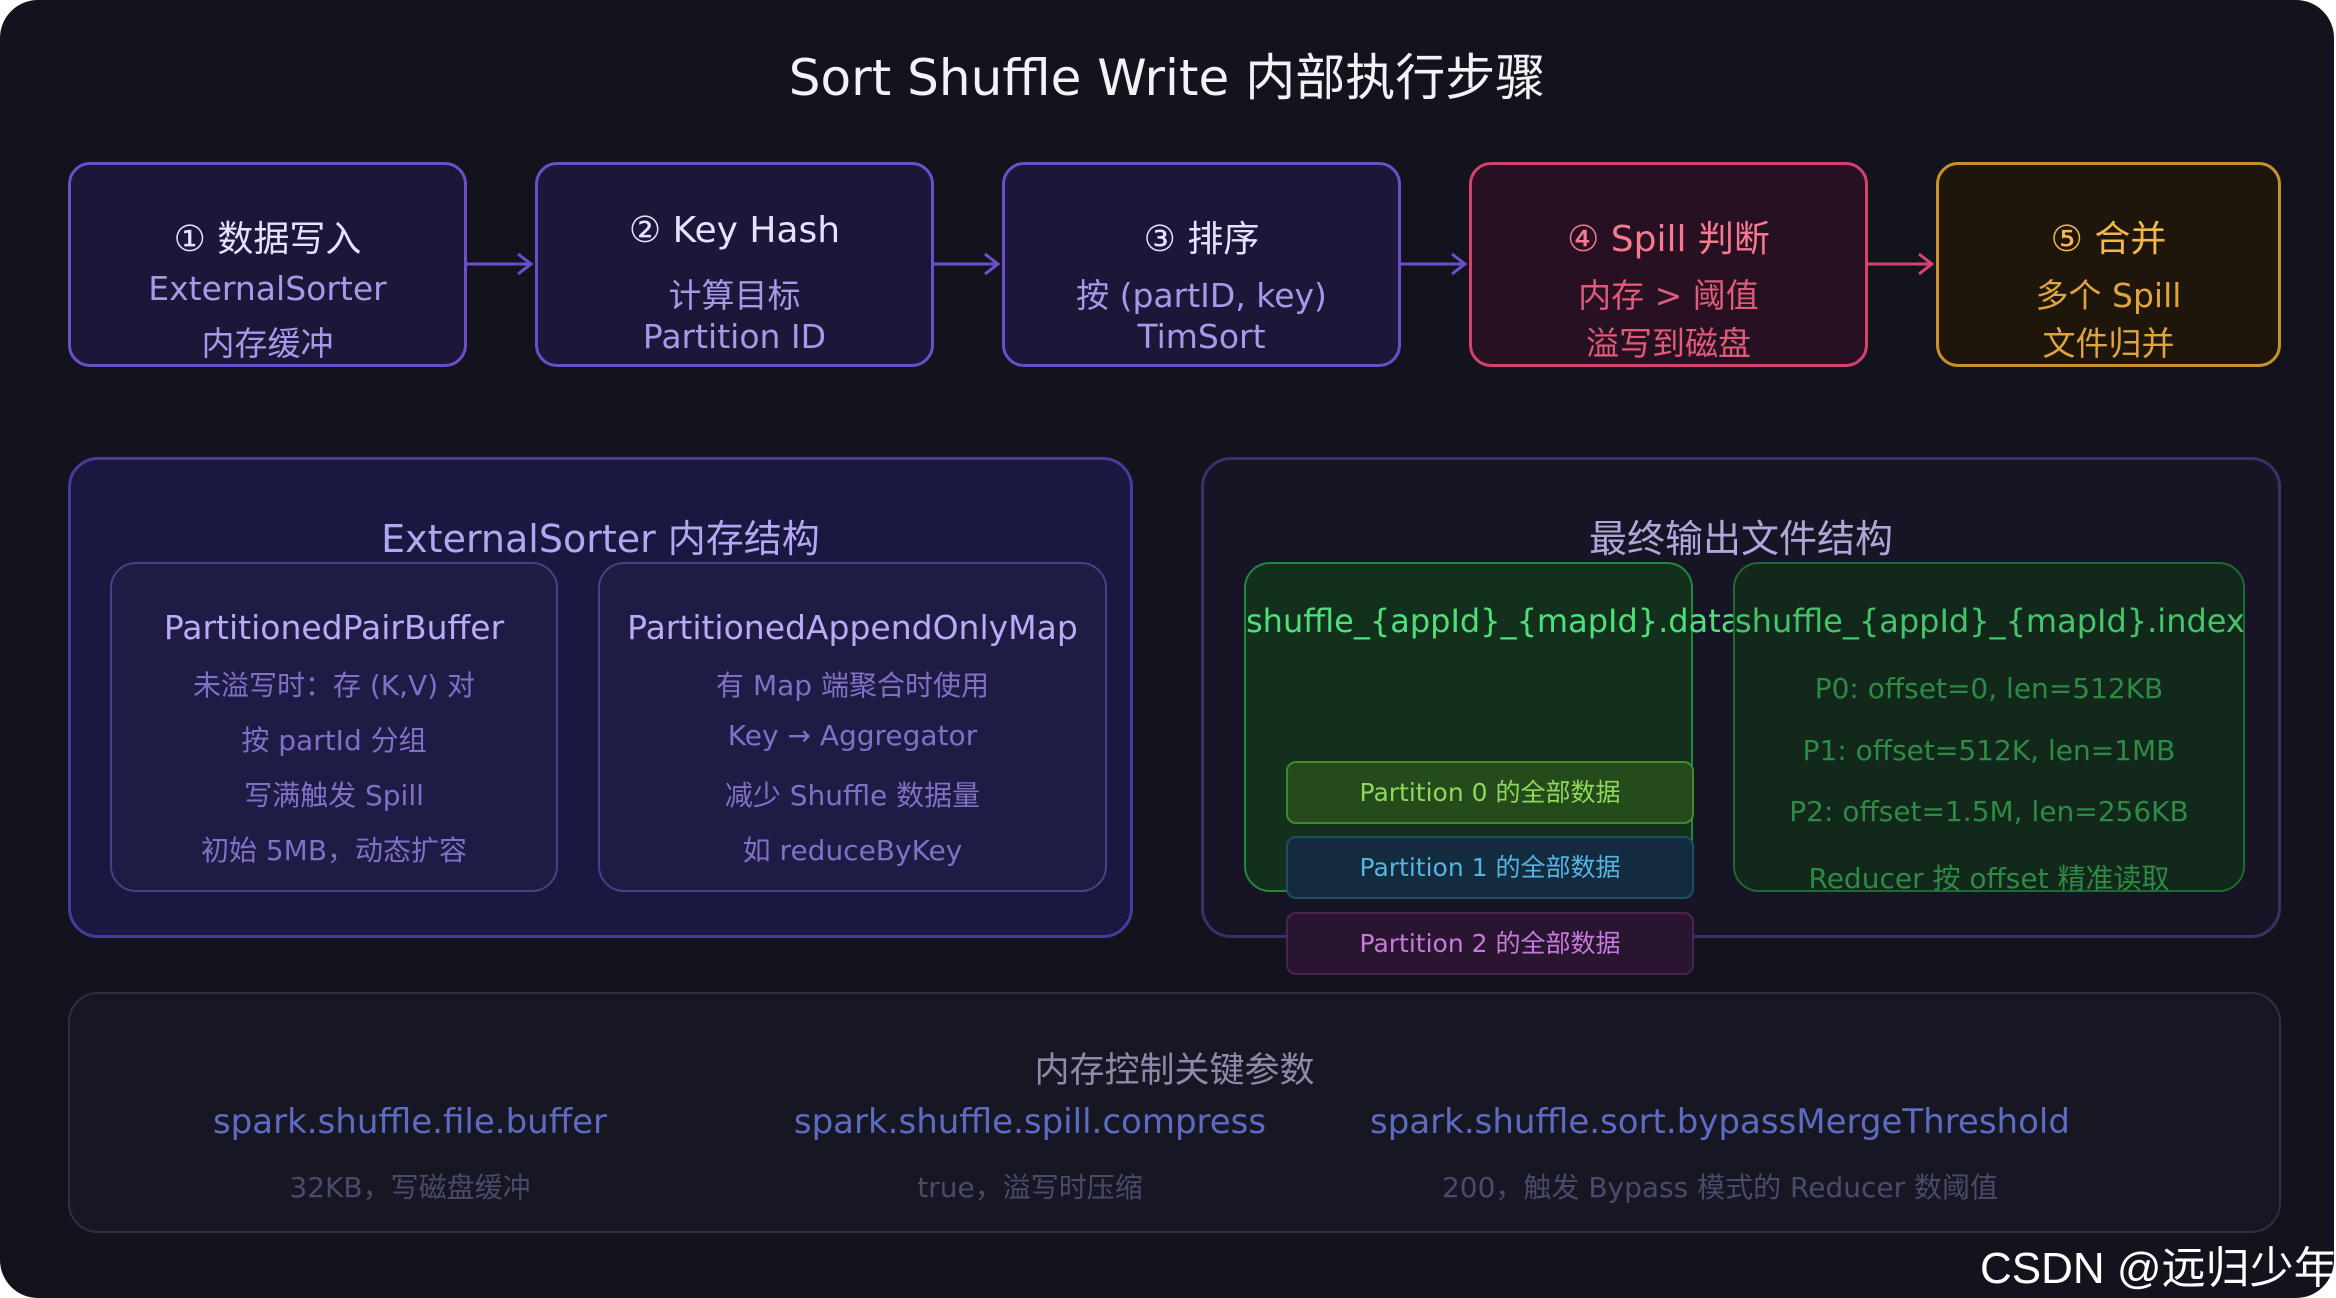 The image size is (2336, 1298). Describe the element at coordinates (1490, 943) in the screenshot. I see `partition-block: Partition 2 的全部数据` at that location.